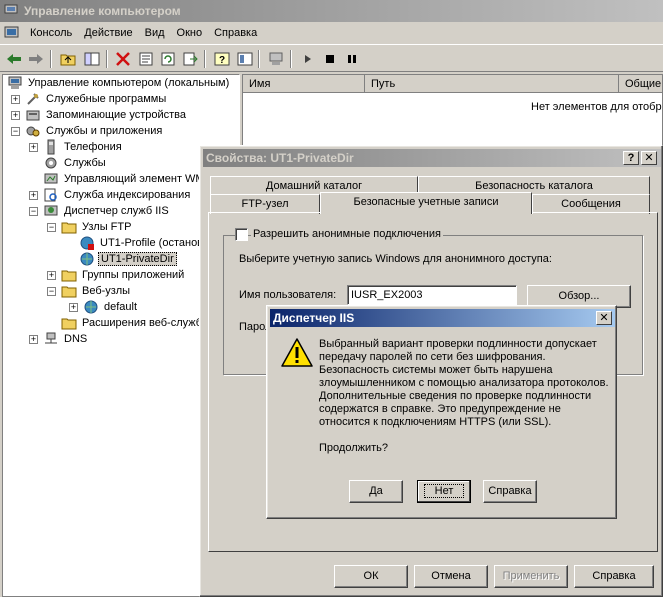  Describe the element at coordinates (68, 59) in the screenshot. I see `up-folder-icon` at that location.